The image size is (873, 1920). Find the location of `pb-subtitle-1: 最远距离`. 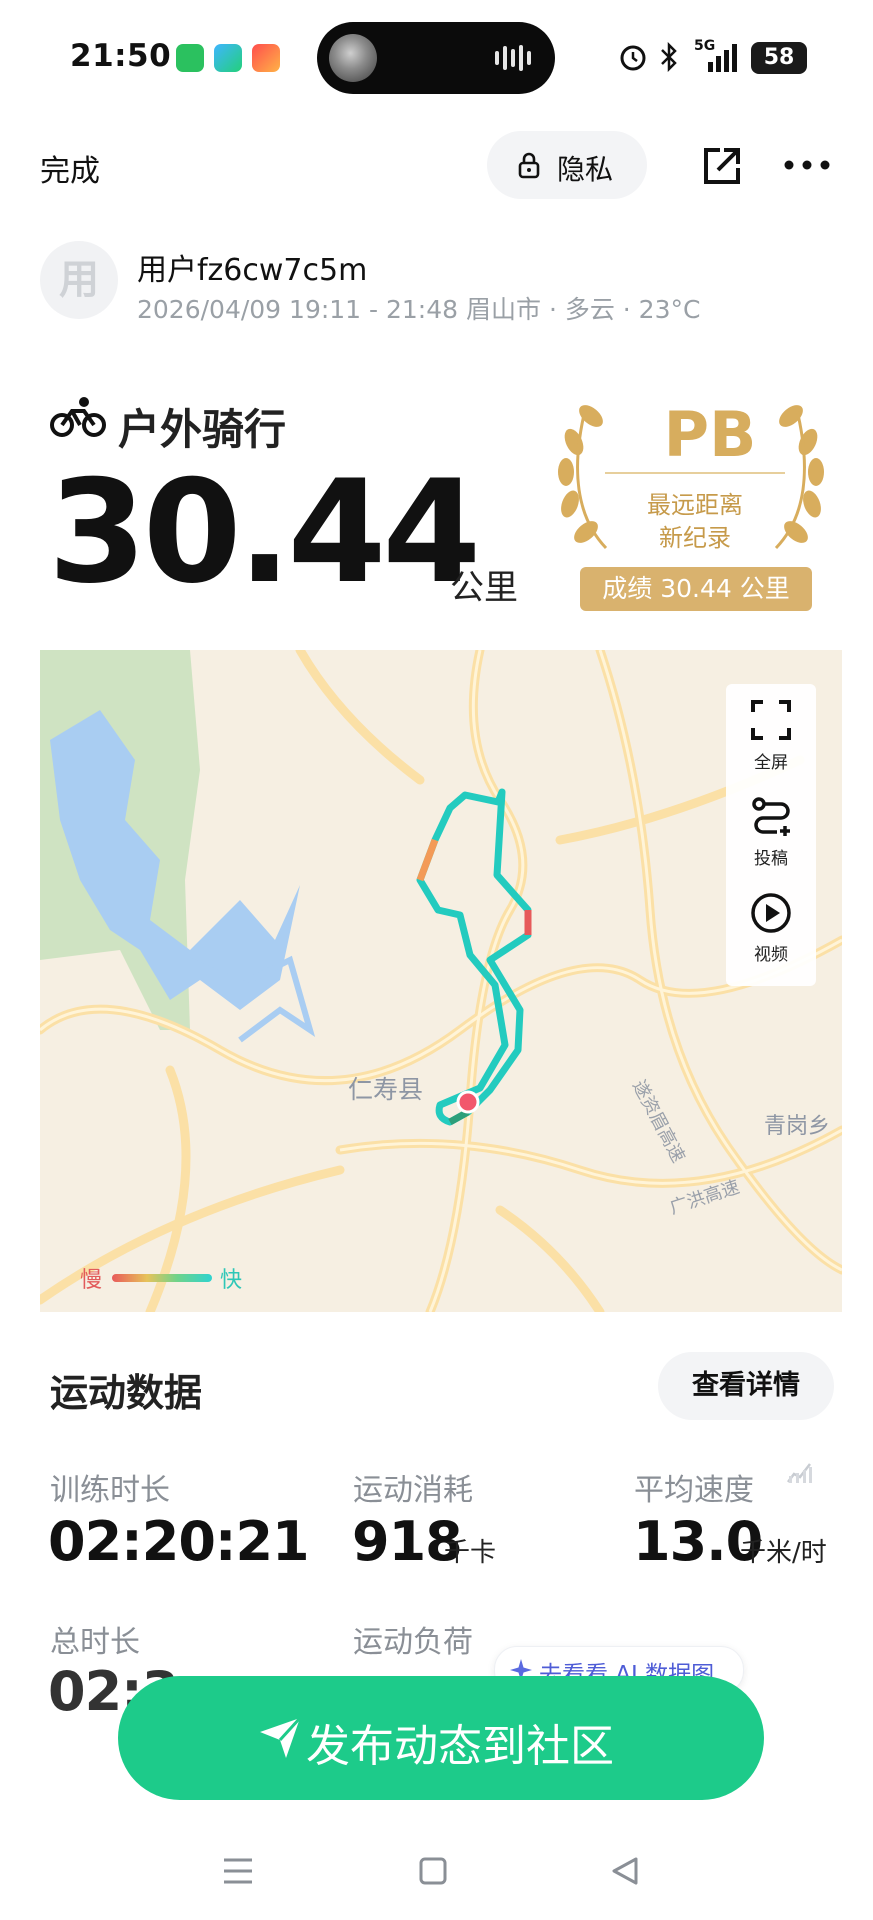

pb-subtitle-1: 最远距离 is located at coordinates (695, 505).